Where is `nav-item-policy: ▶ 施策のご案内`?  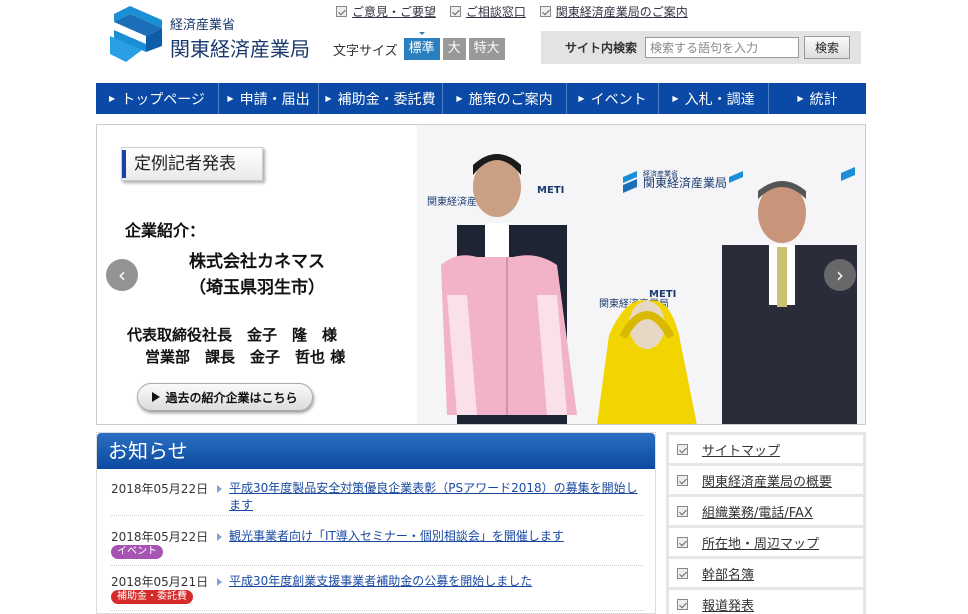 nav-item-policy: ▶ 施策のご案内 is located at coordinates (505, 98).